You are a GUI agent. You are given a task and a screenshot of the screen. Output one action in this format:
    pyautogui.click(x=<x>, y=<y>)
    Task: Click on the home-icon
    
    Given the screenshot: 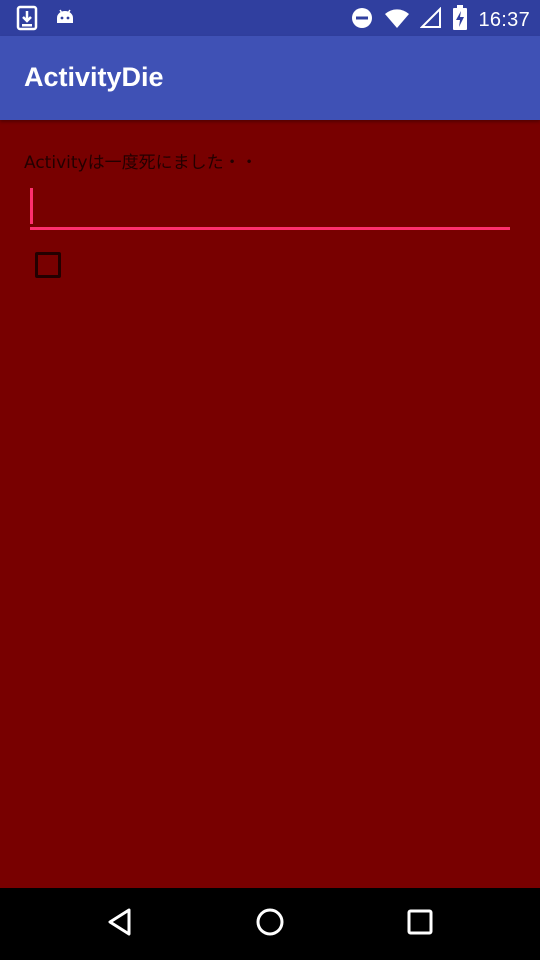 What is the action you would take?
    pyautogui.click(x=270, y=924)
    